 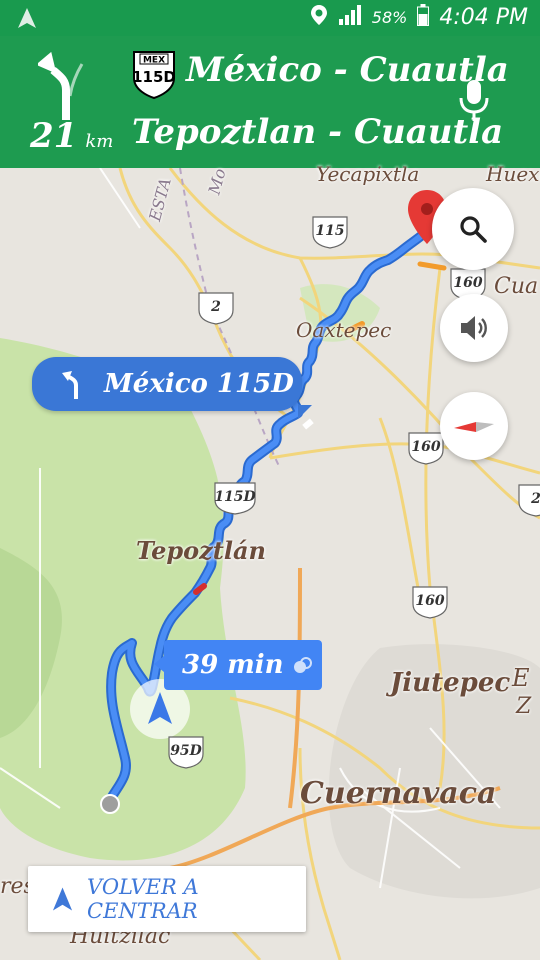 I want to click on location-icon, so click(x=319, y=17).